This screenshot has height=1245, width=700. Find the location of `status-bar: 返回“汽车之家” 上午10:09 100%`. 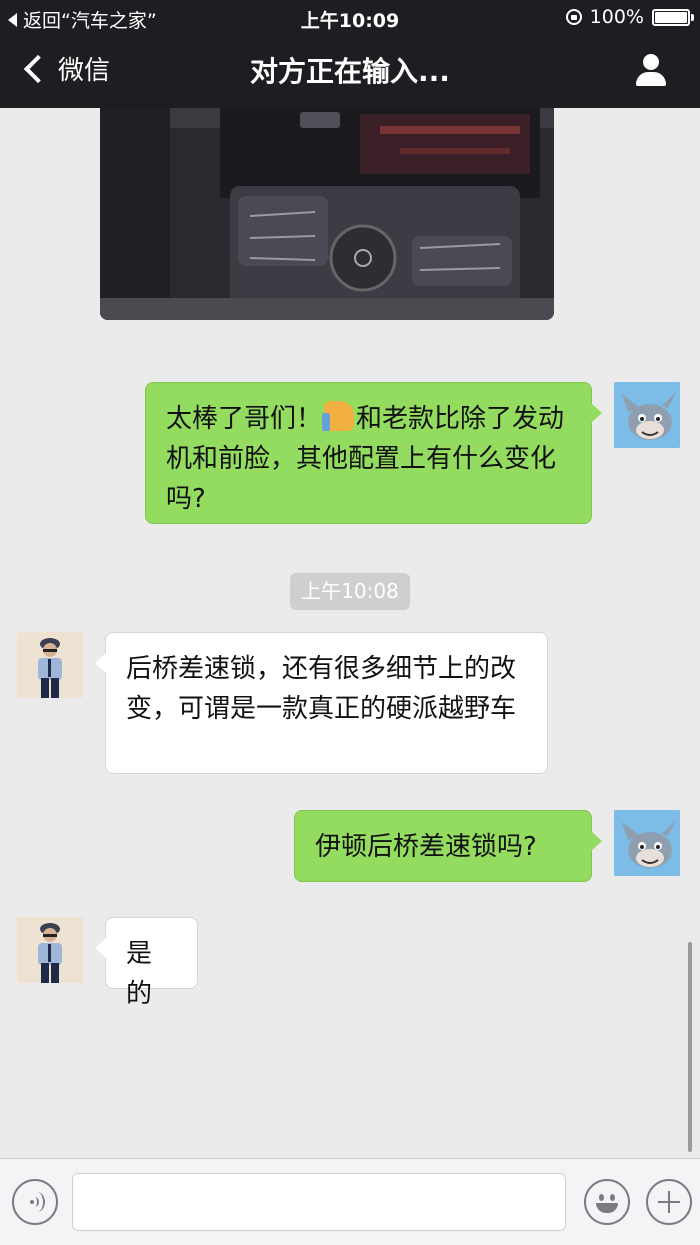

status-bar: 返回“汽车之家” 上午10:09 100% is located at coordinates (350, 18).